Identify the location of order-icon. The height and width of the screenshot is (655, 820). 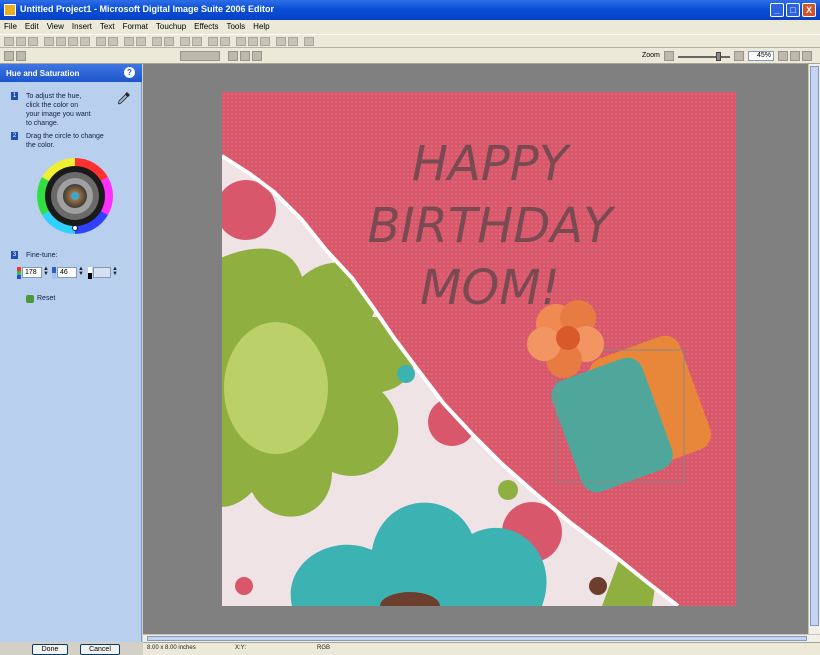
(265, 41).